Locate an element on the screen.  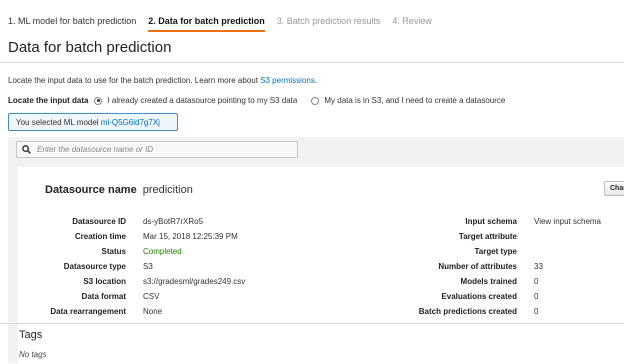
detail-key: Data format is located at coordinates (103, 296).